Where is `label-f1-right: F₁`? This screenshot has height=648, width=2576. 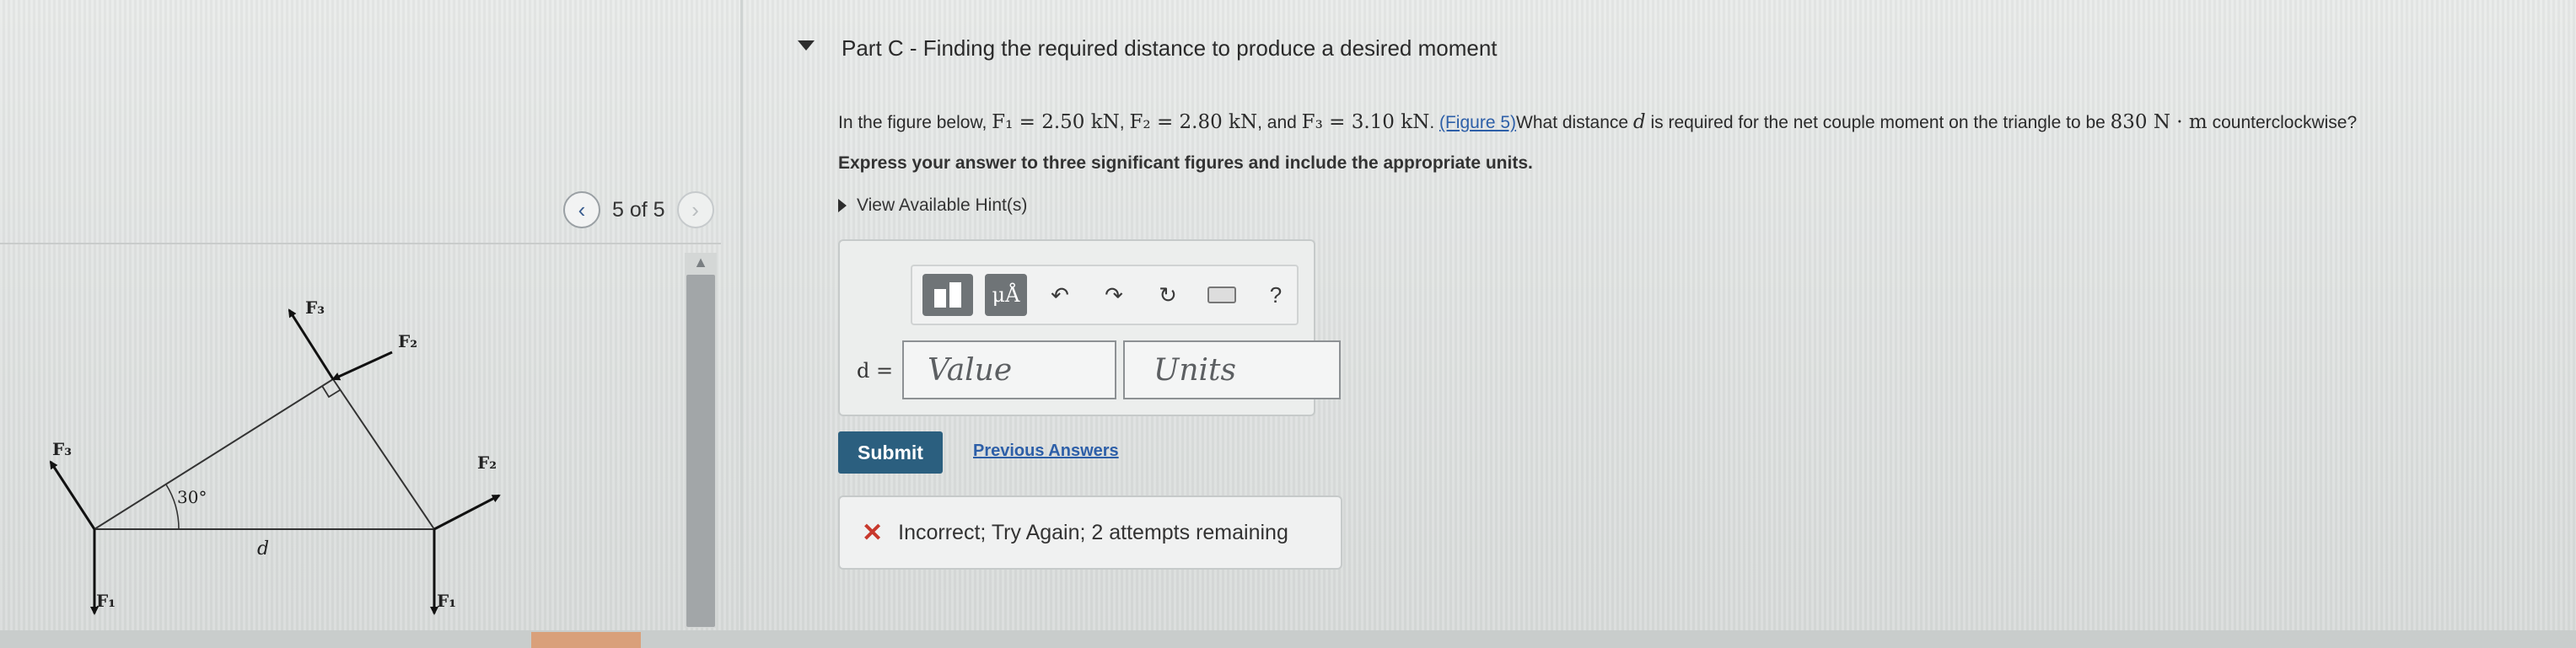 label-f1-right: F₁ is located at coordinates (446, 601).